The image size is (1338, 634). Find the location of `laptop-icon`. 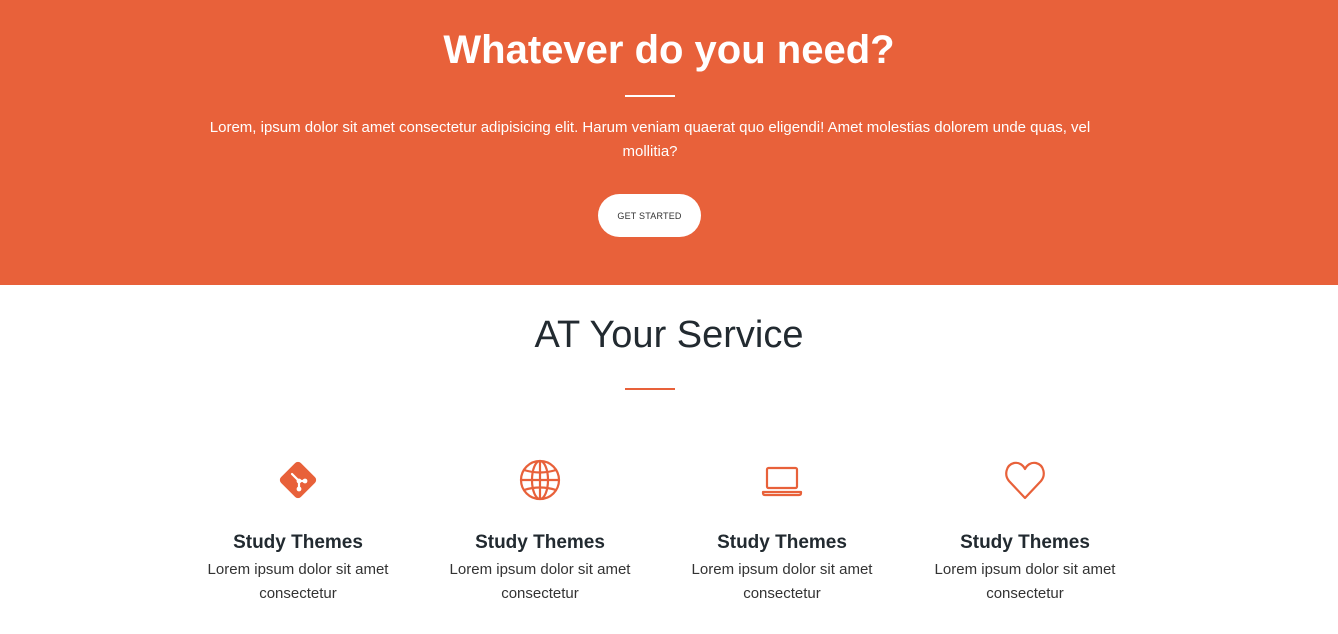

laptop-icon is located at coordinates (782, 481).